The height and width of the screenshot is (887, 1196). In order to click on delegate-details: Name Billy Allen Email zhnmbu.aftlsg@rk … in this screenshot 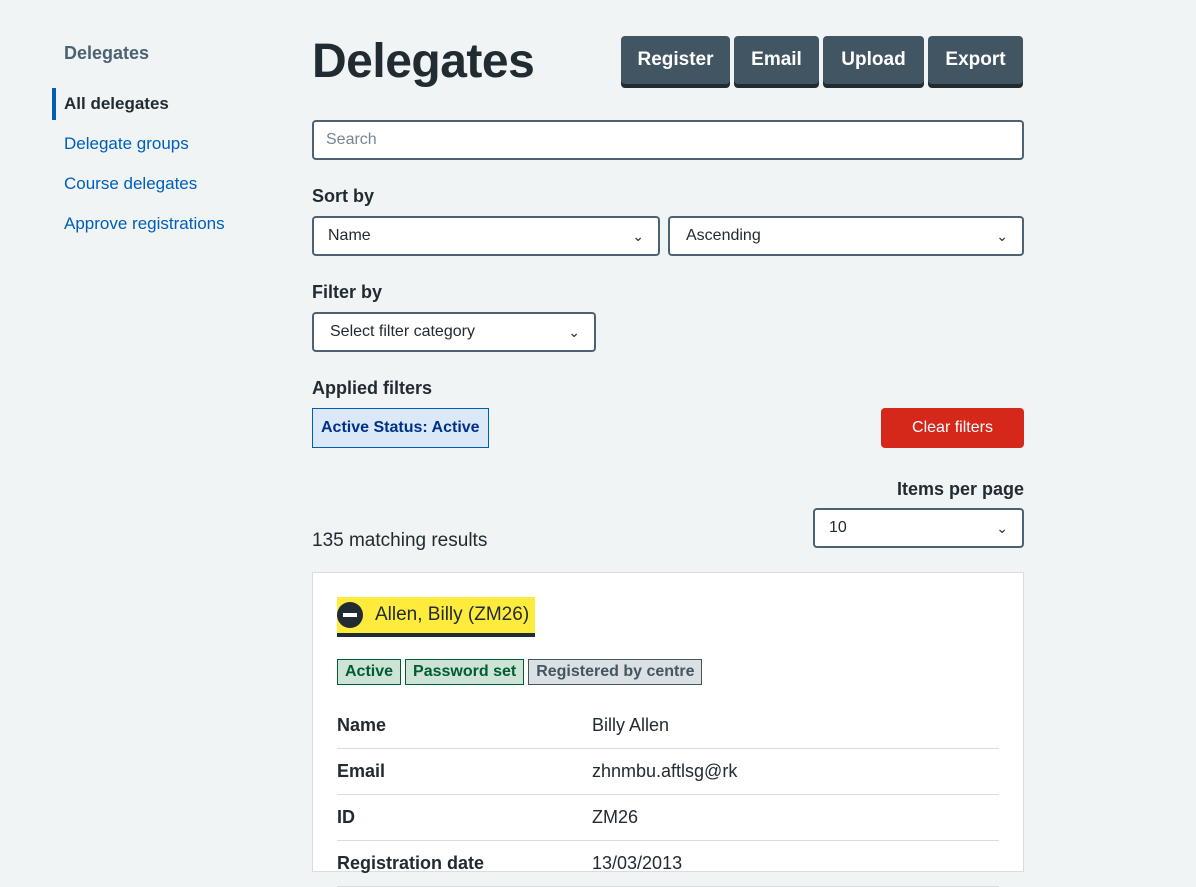, I will do `click(668, 795)`.